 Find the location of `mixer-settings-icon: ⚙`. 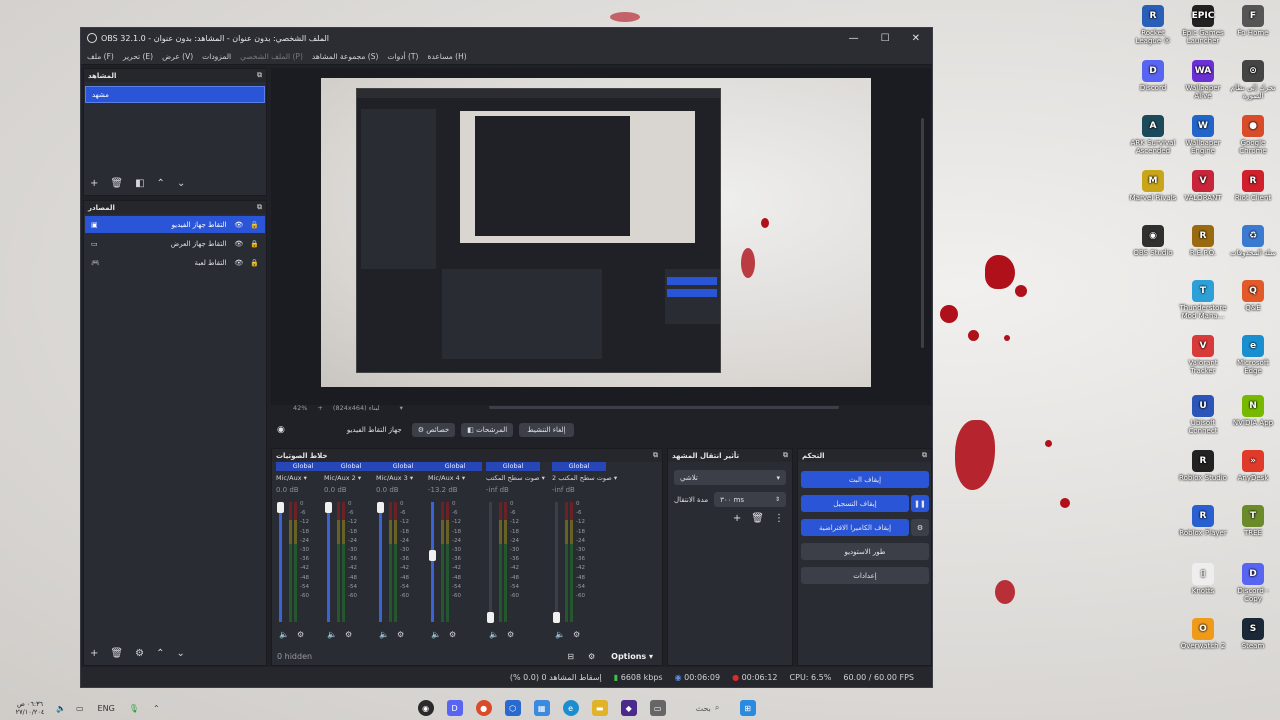

mixer-settings-icon: ⚙ is located at coordinates (591, 656).